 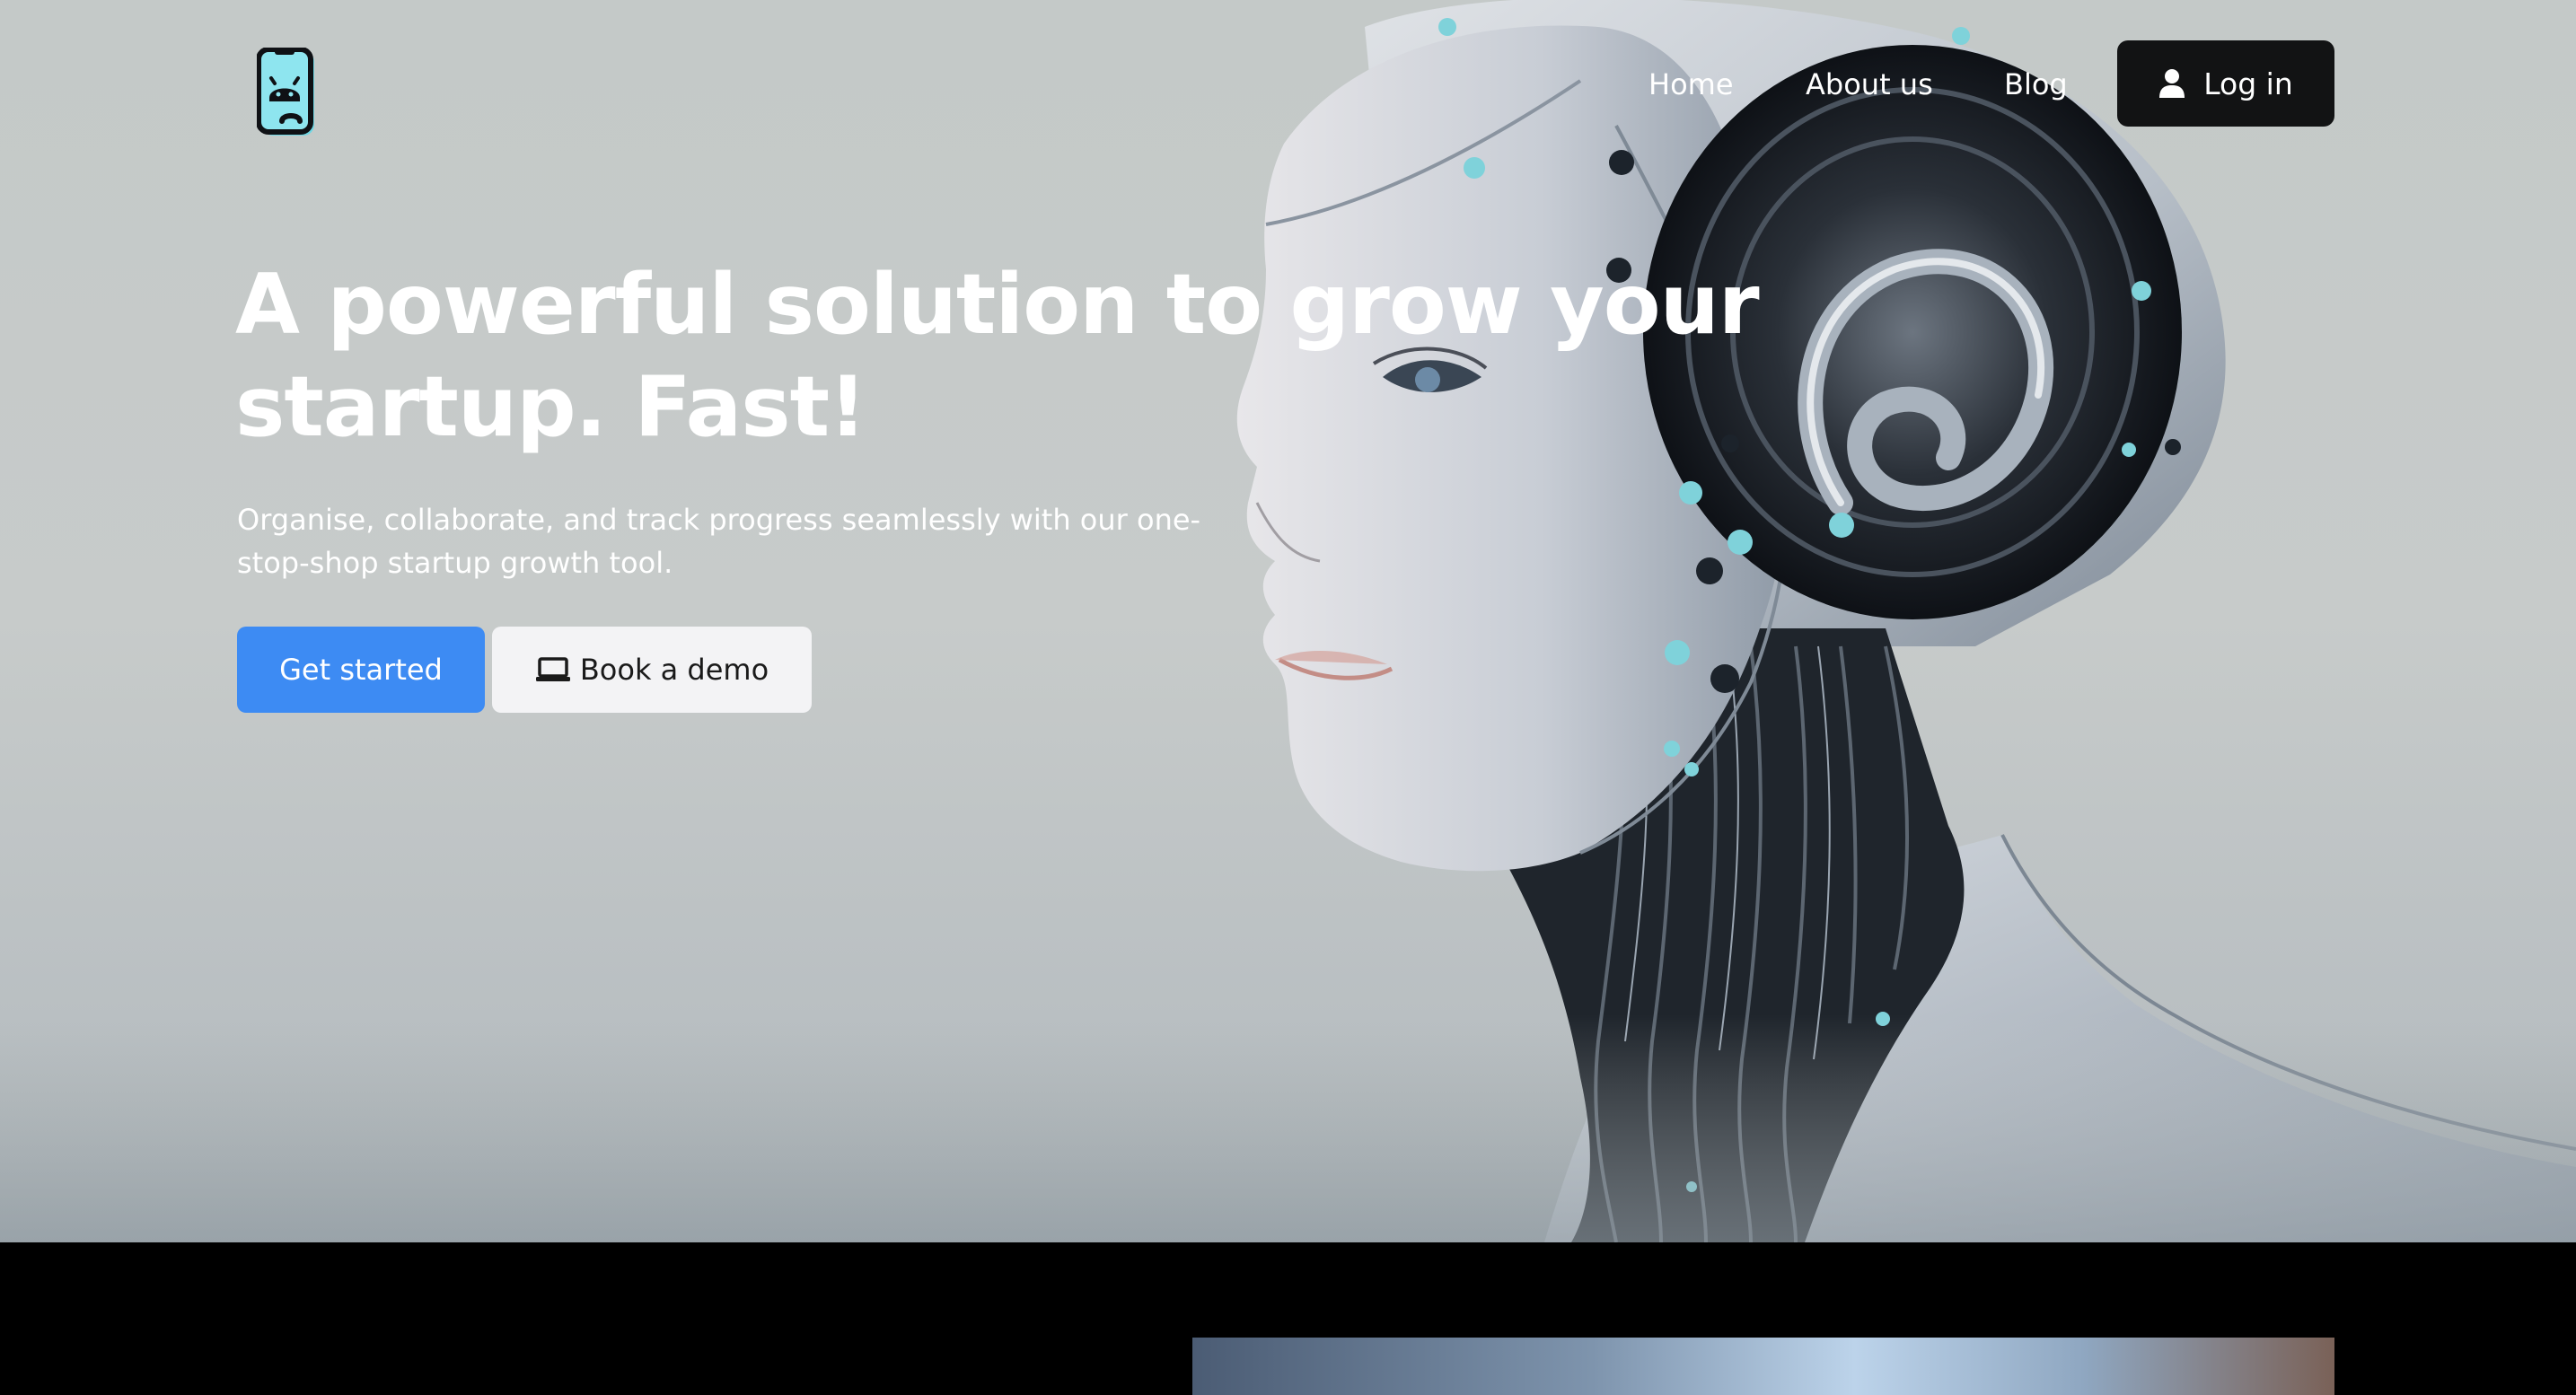 I want to click on login-button: Log in, so click(x=2225, y=83).